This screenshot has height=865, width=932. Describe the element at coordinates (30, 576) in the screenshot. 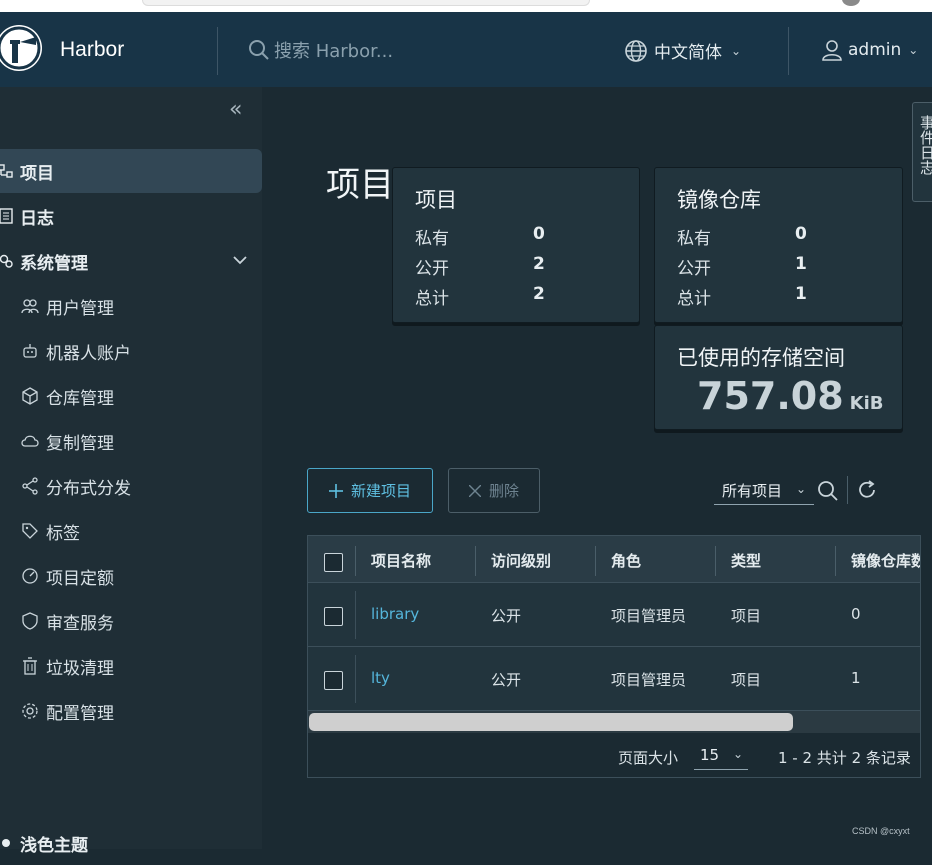

I see `gauge-icon` at that location.